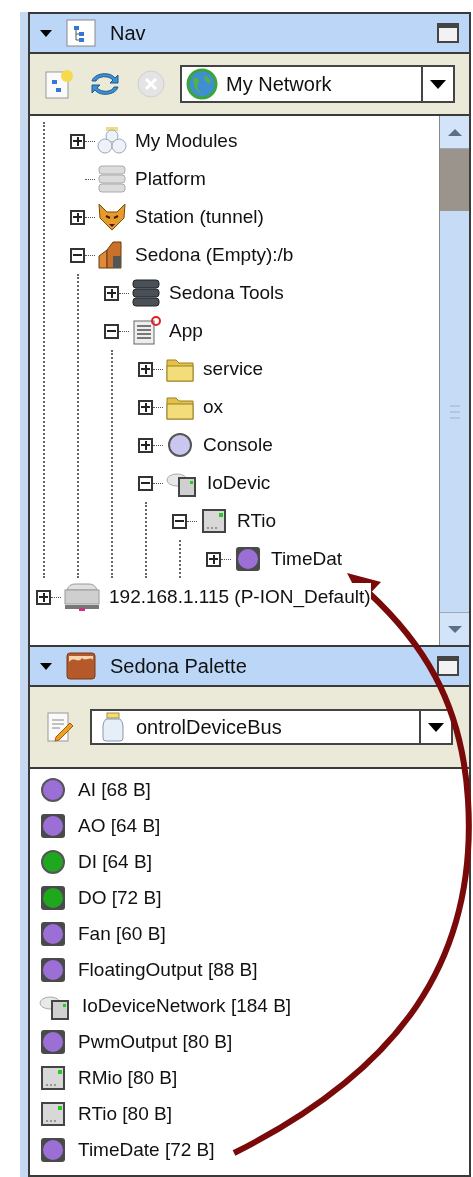 Image resolution: width=473 pixels, height=1177 pixels. I want to click on palette-item: DO [72 B], so click(120, 898).